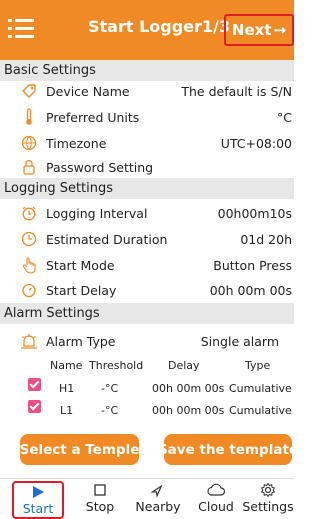 This screenshot has height=519, width=320. Describe the element at coordinates (29, 290) in the screenshot. I see `timer-icon` at that location.